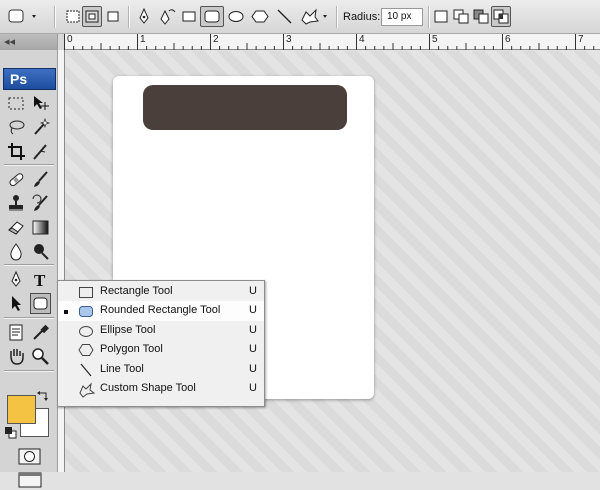 This screenshot has height=490, width=600. Describe the element at coordinates (435, 39) in the screenshot. I see `ruler-label: 5` at that location.